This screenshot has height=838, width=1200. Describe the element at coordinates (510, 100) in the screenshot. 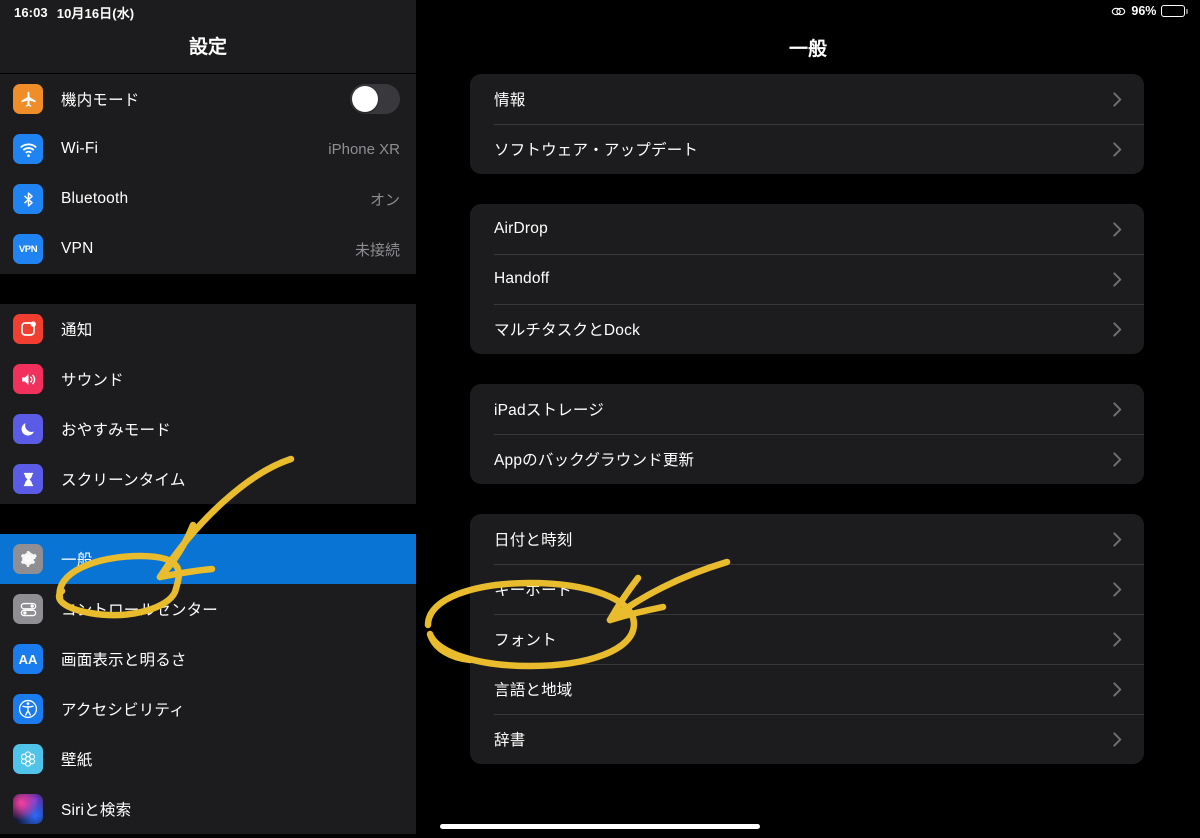

I see `detail-item-label: 情報` at that location.